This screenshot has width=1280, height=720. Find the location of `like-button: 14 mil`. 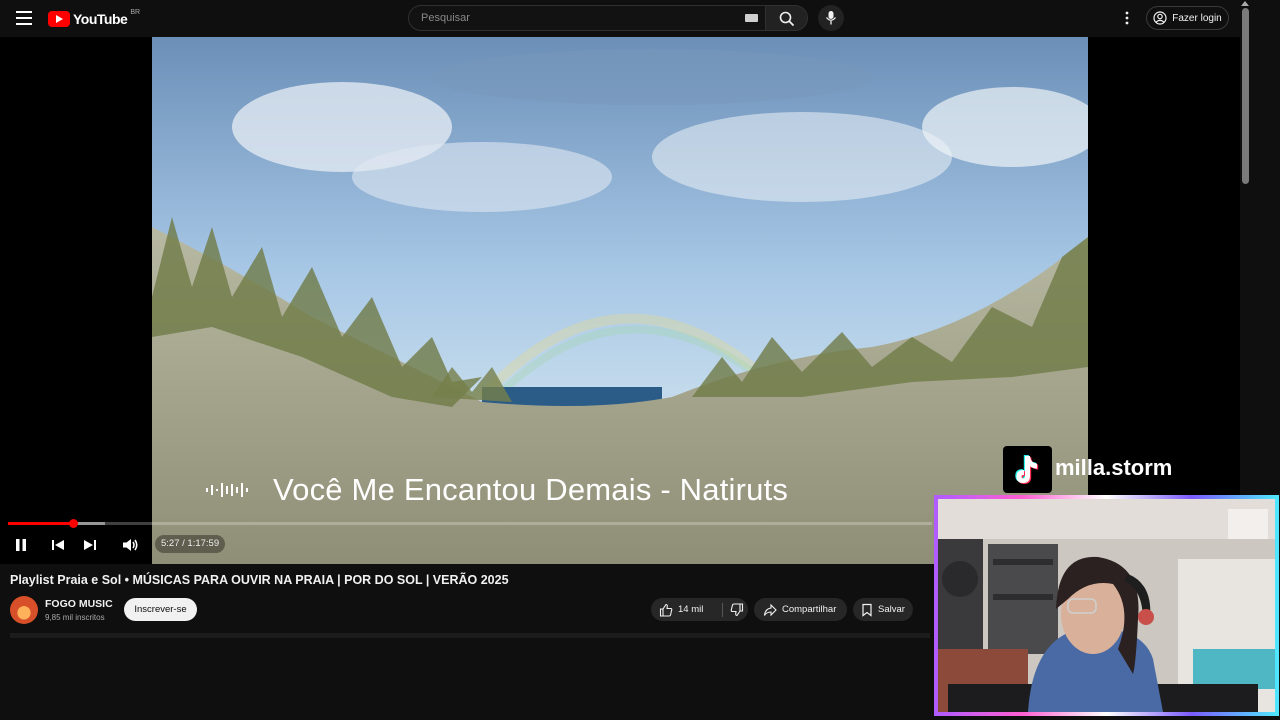

like-button: 14 mil is located at coordinates (687, 610).